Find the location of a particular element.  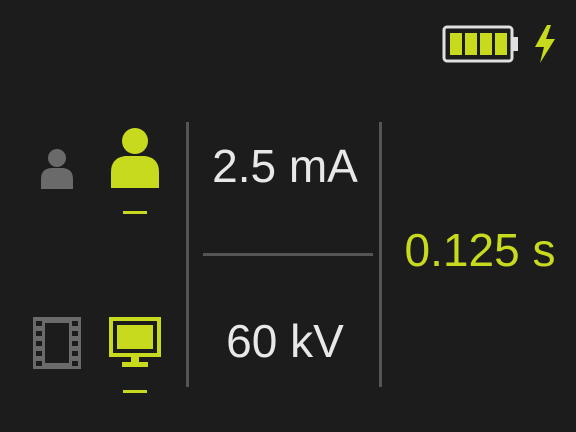

exposure-time-value: 0.125 s is located at coordinates (480, 250).